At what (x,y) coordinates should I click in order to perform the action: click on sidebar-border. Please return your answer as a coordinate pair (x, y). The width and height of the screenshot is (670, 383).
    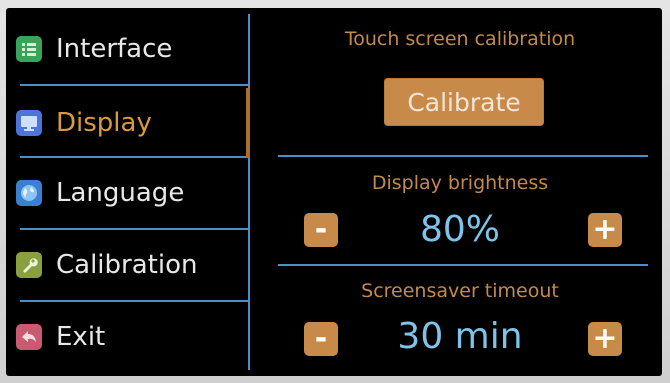
    Looking at the image, I should click on (249, 192).